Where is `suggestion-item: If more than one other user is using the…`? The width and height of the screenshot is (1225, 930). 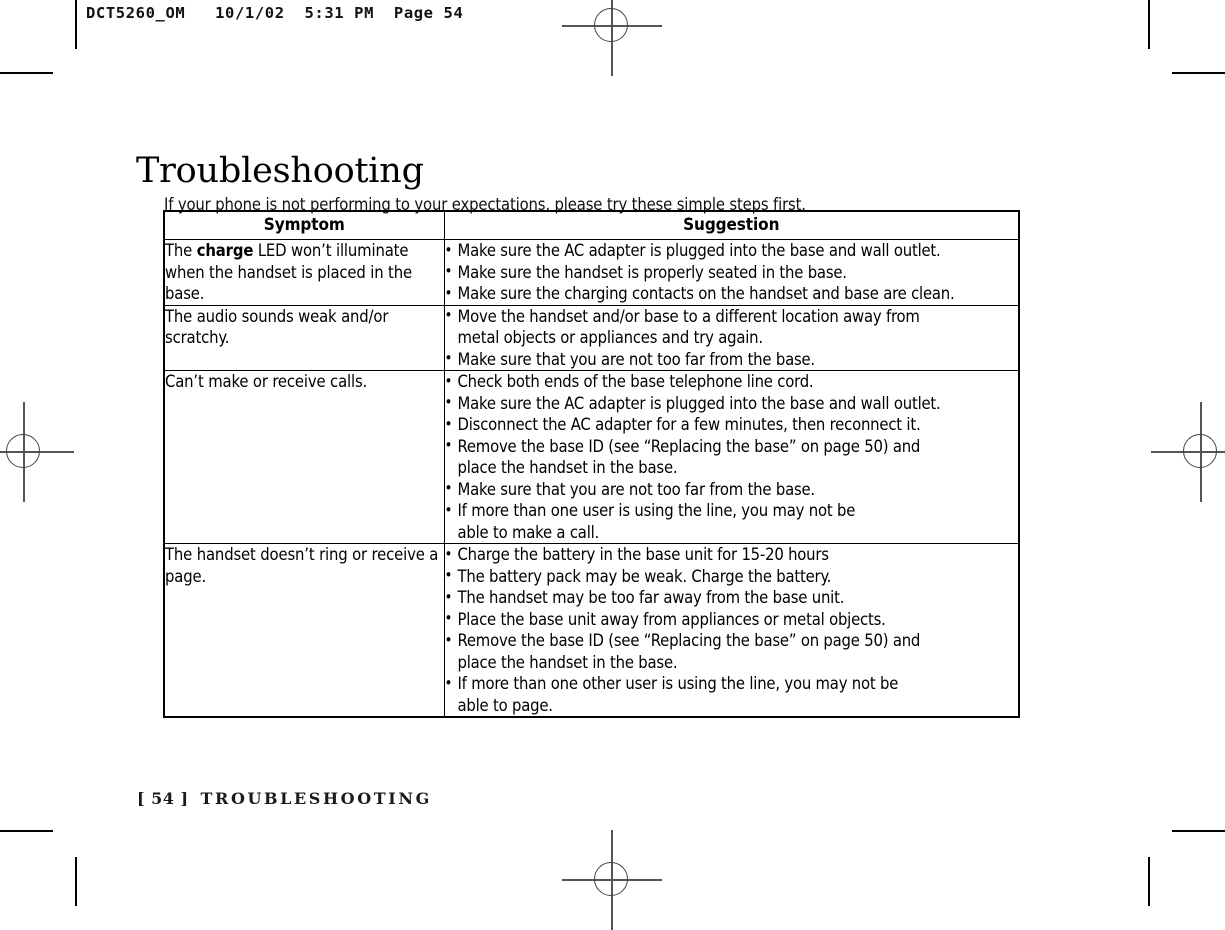
suggestion-item: If more than one other user is using the… is located at coordinates (732, 694).